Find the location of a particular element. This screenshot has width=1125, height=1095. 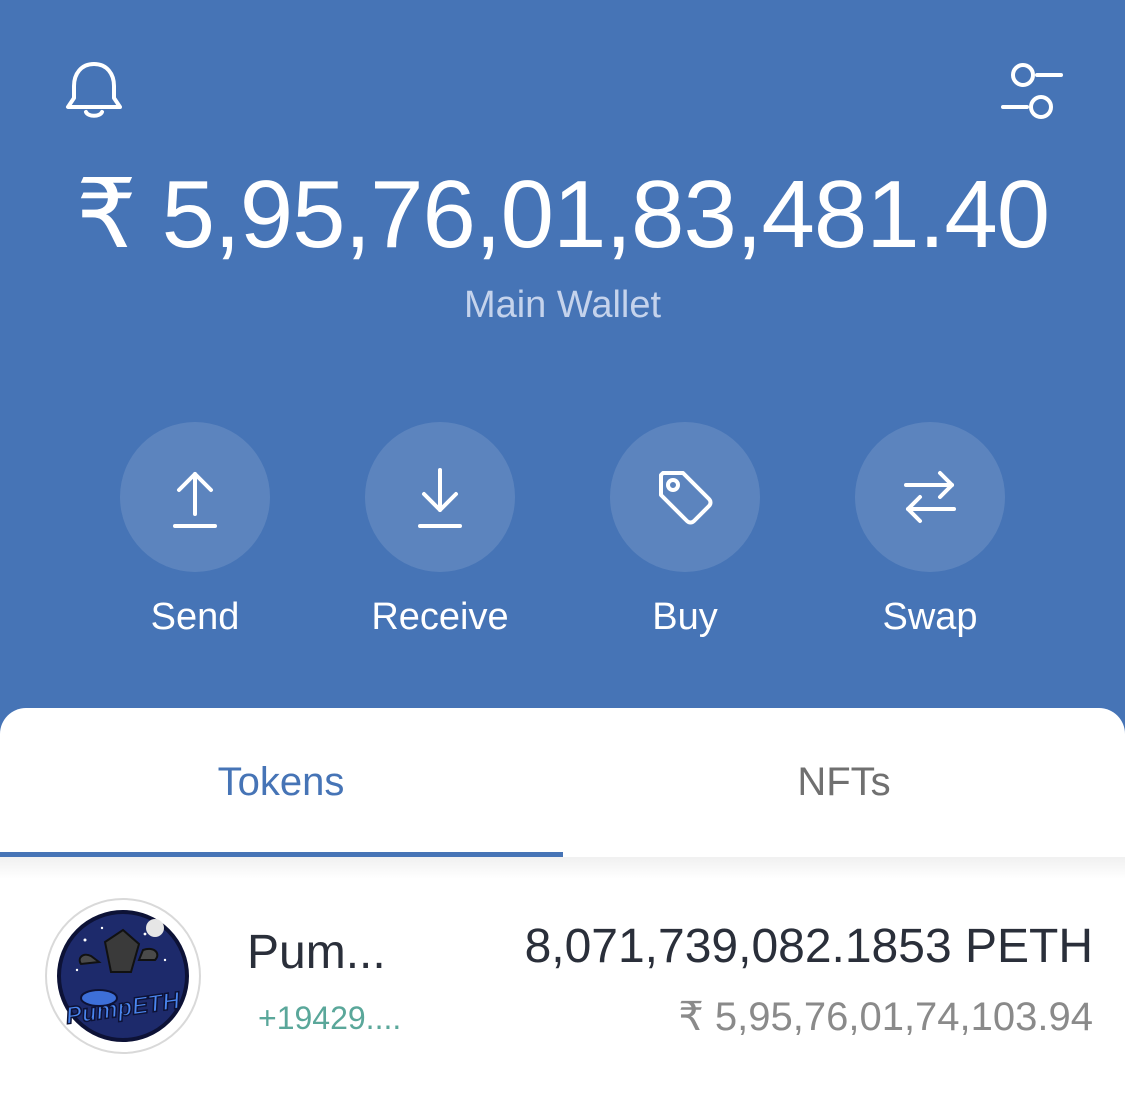

buy-button: Buy is located at coordinates (685, 531).